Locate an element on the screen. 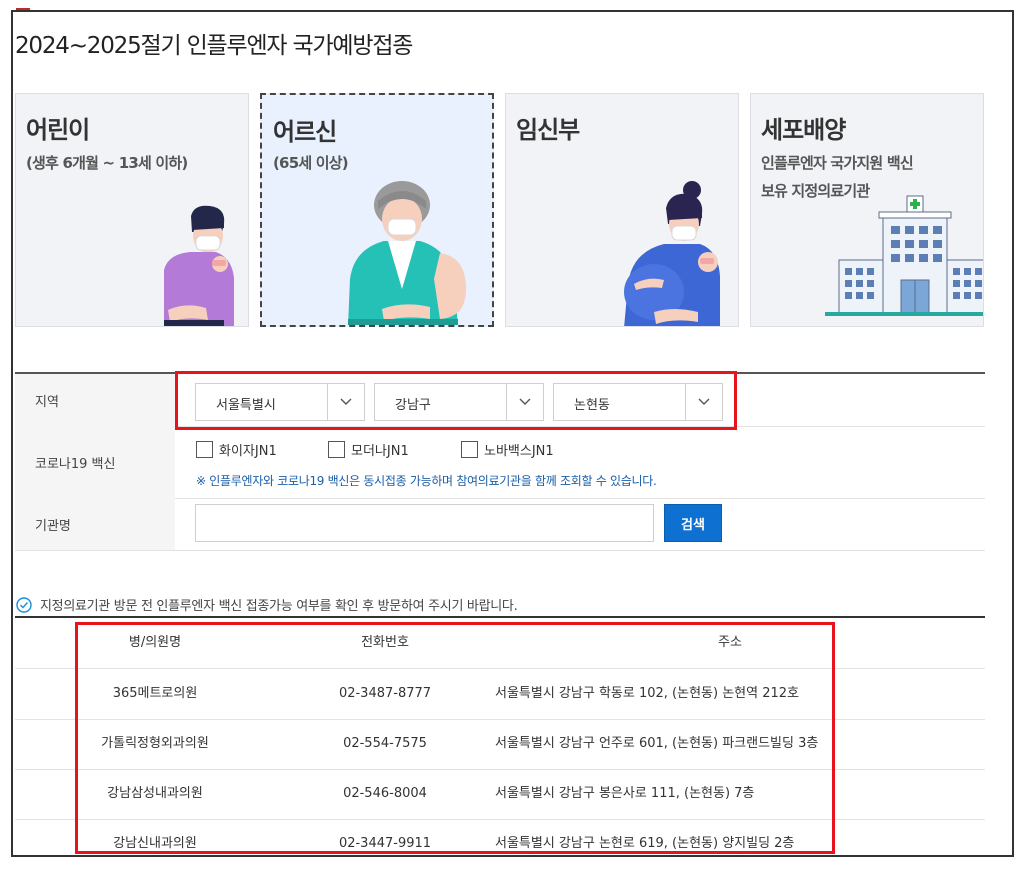 This screenshot has height=870, width=1028. card-cell-culture: 세포배양 인플루엔자 국가지원 백신 보유 지정의료기관 is located at coordinates (867, 210).